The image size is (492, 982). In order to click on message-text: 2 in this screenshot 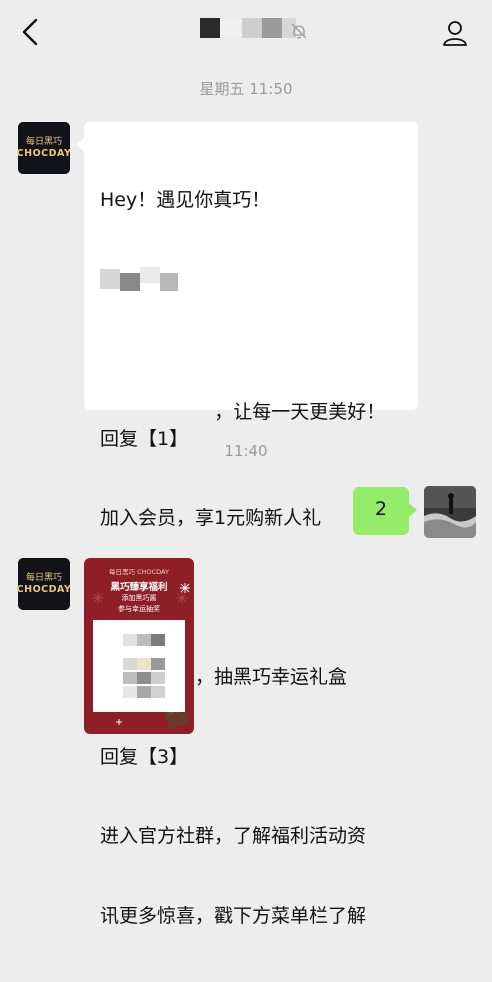, I will do `click(381, 509)`.